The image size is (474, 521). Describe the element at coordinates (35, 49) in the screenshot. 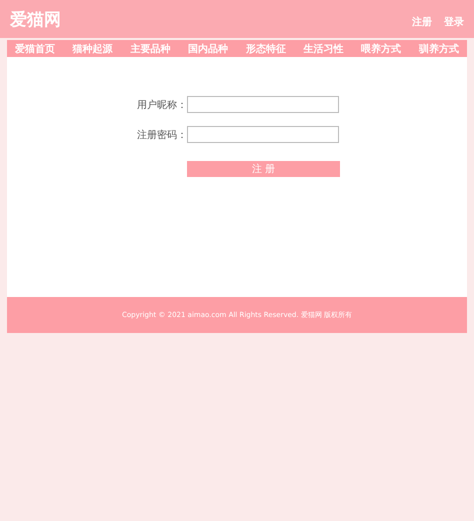

I see `nav-link: 爱猫首页` at that location.